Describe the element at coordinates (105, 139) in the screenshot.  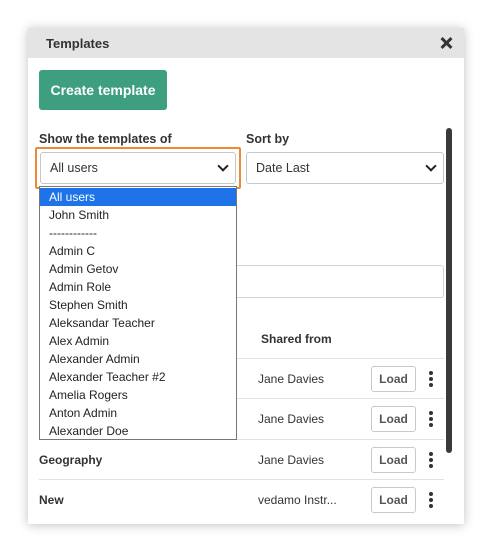
I see `show-templates-label: Show the templates of` at that location.